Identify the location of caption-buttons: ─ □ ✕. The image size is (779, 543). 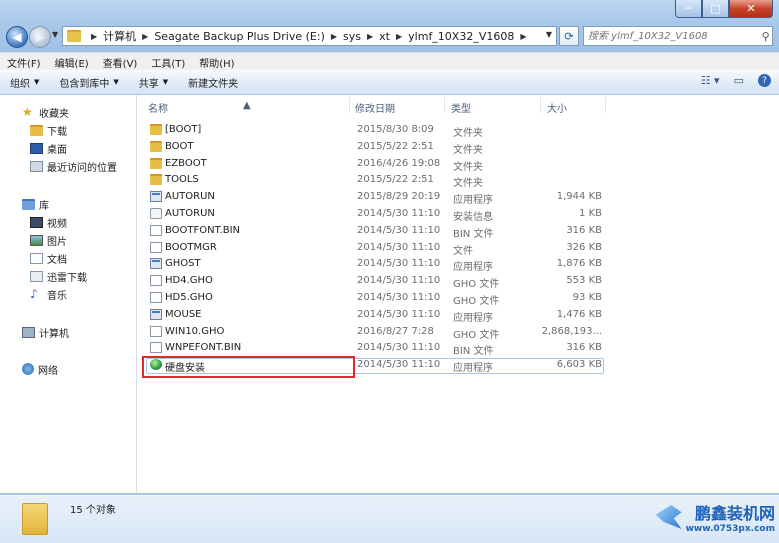
(724, 9).